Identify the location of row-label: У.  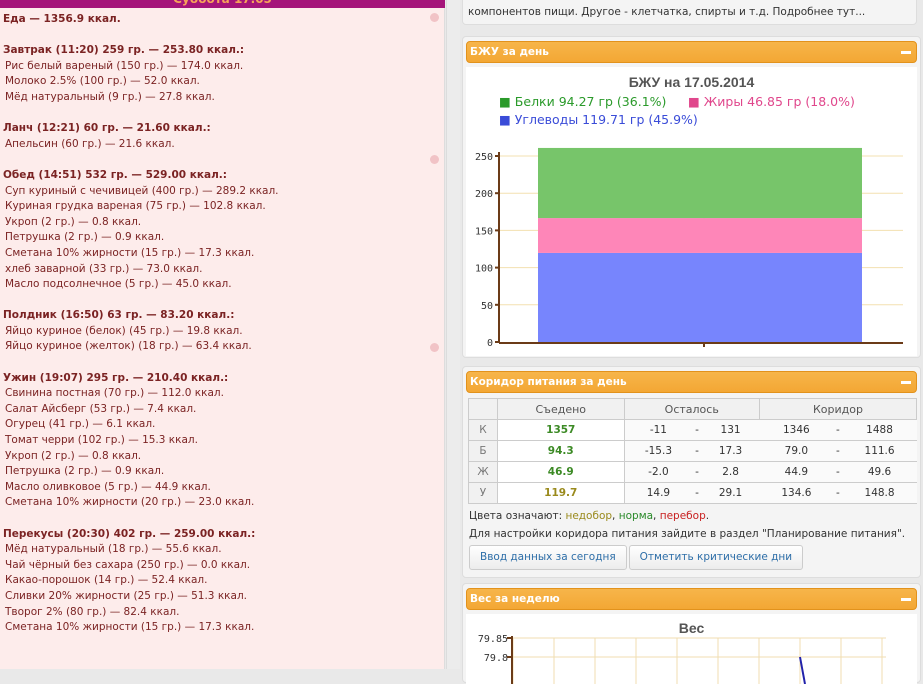
(483, 493).